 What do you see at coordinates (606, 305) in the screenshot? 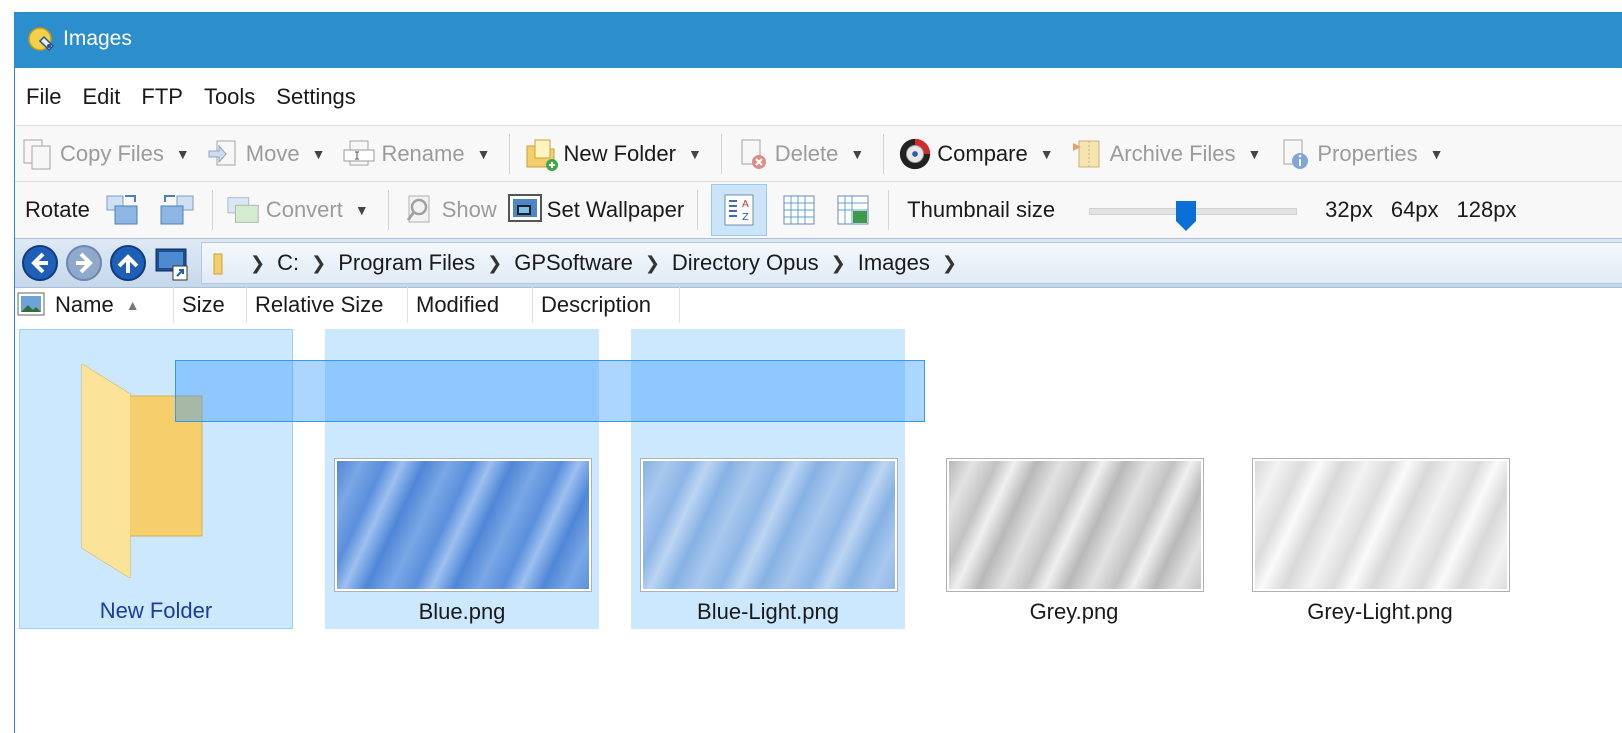
I see `column-description: Description` at bounding box center [606, 305].